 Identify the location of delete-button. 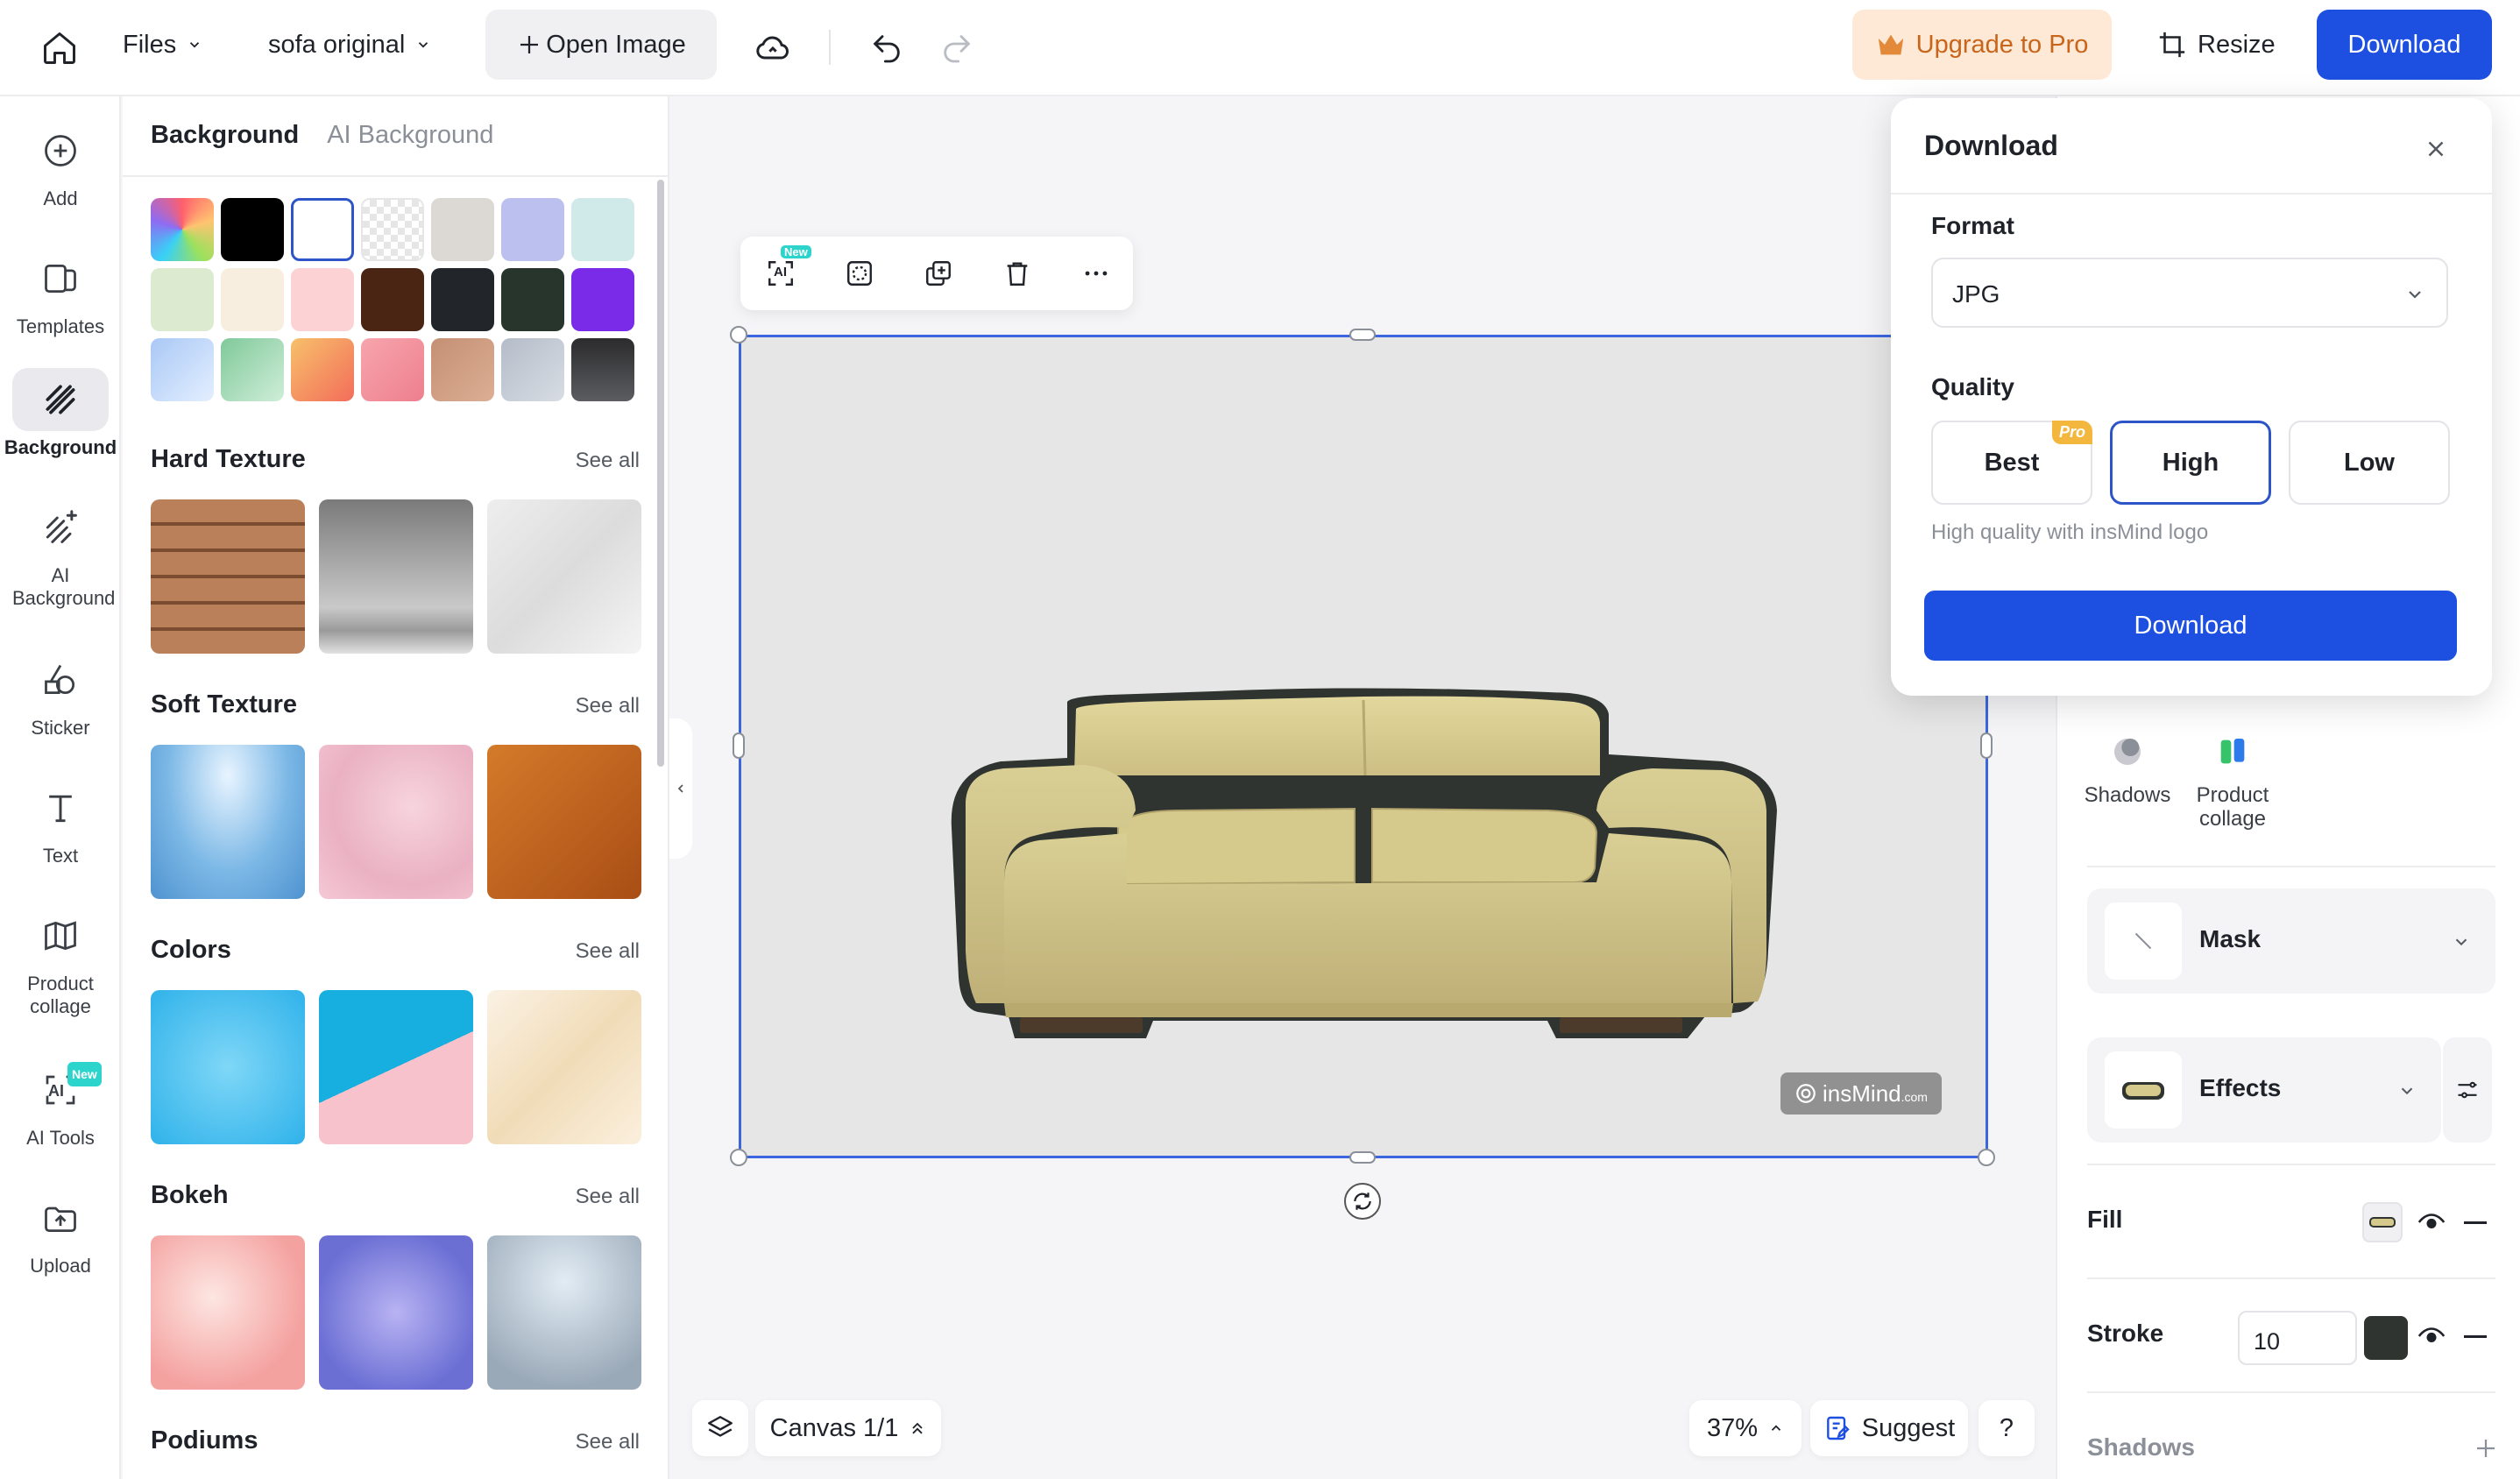
(1017, 274).